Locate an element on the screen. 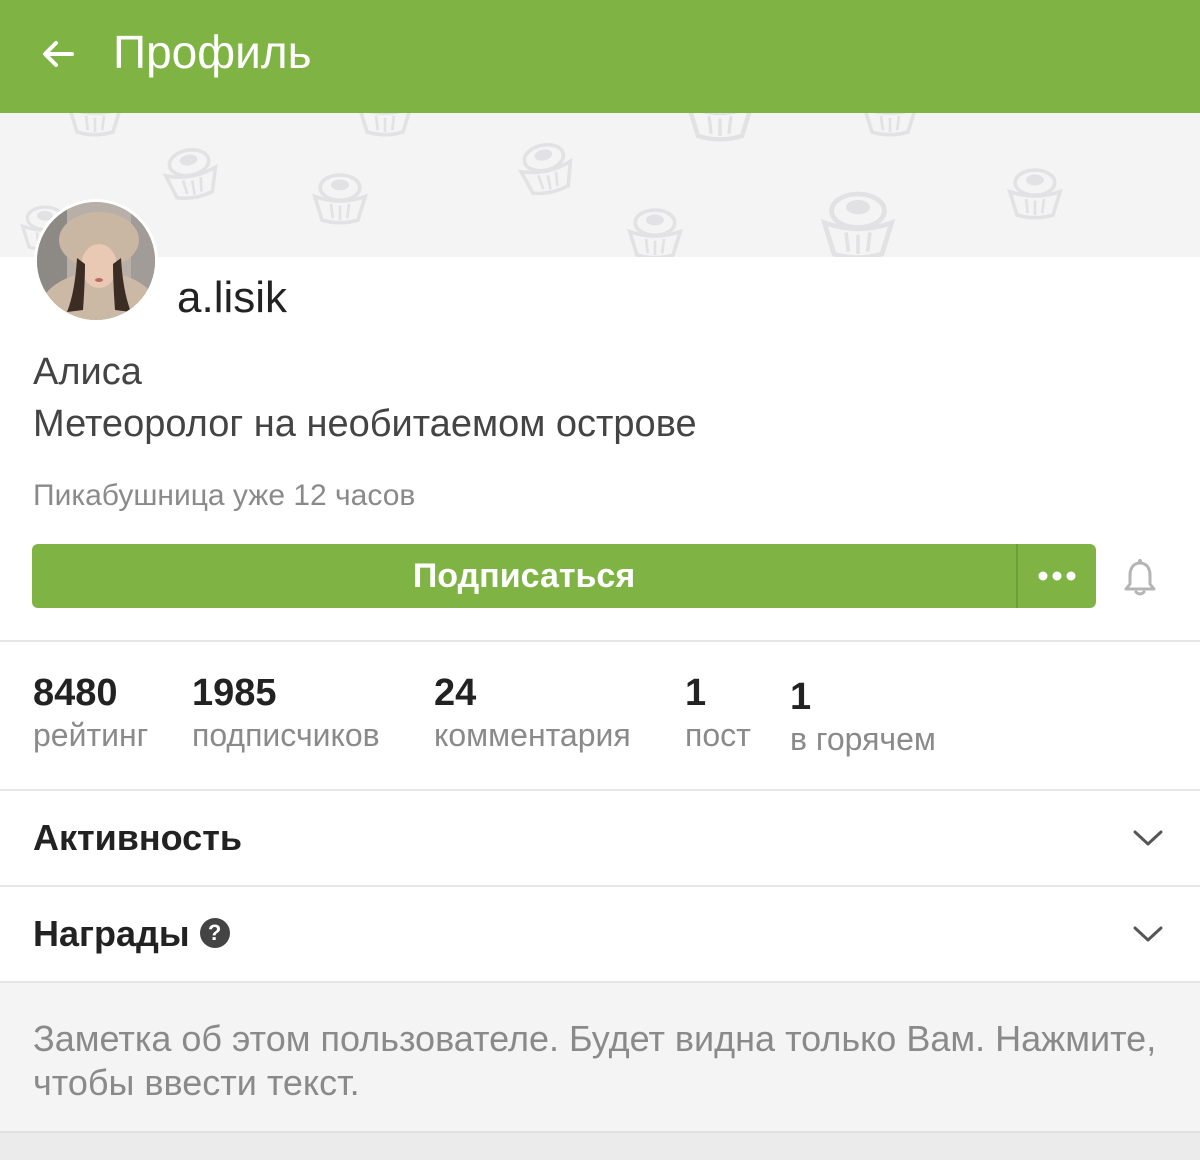 Image resolution: width=1200 pixels, height=1160 pixels. section-awards-title: Награды? is located at coordinates (131, 934).